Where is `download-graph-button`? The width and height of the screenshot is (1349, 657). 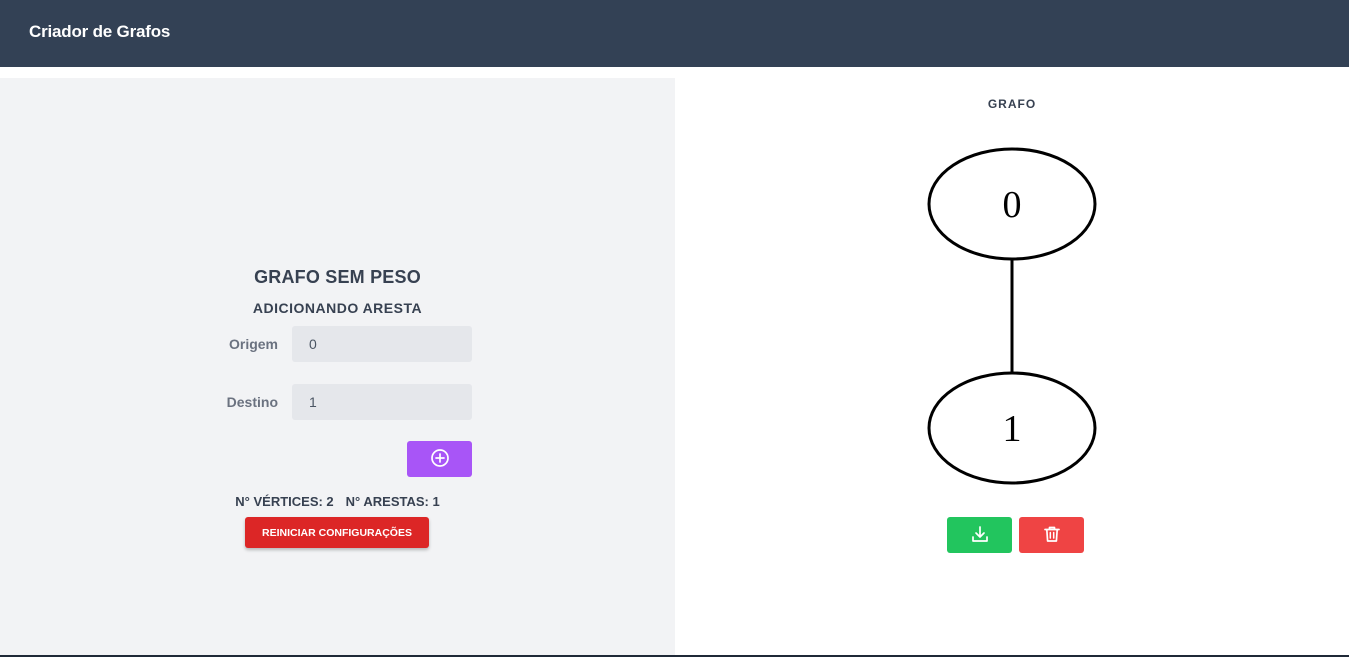
download-graph-button is located at coordinates (979, 535).